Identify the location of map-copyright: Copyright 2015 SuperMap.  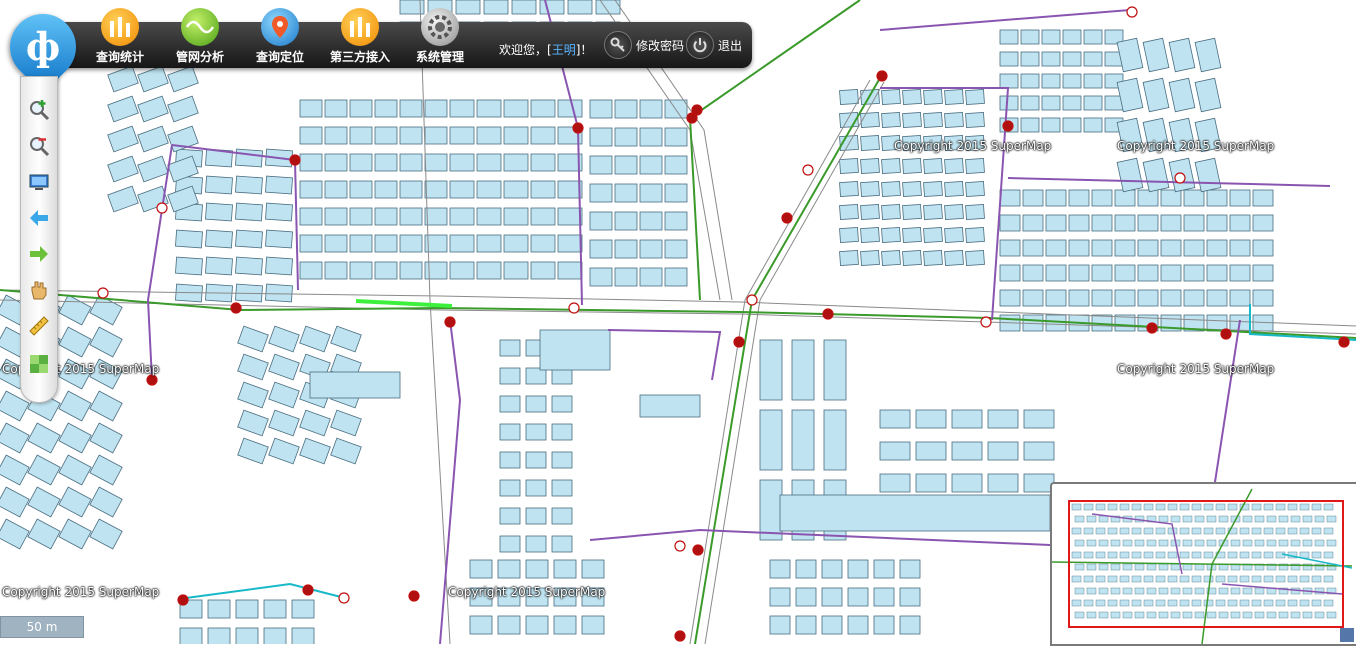
(81, 592).